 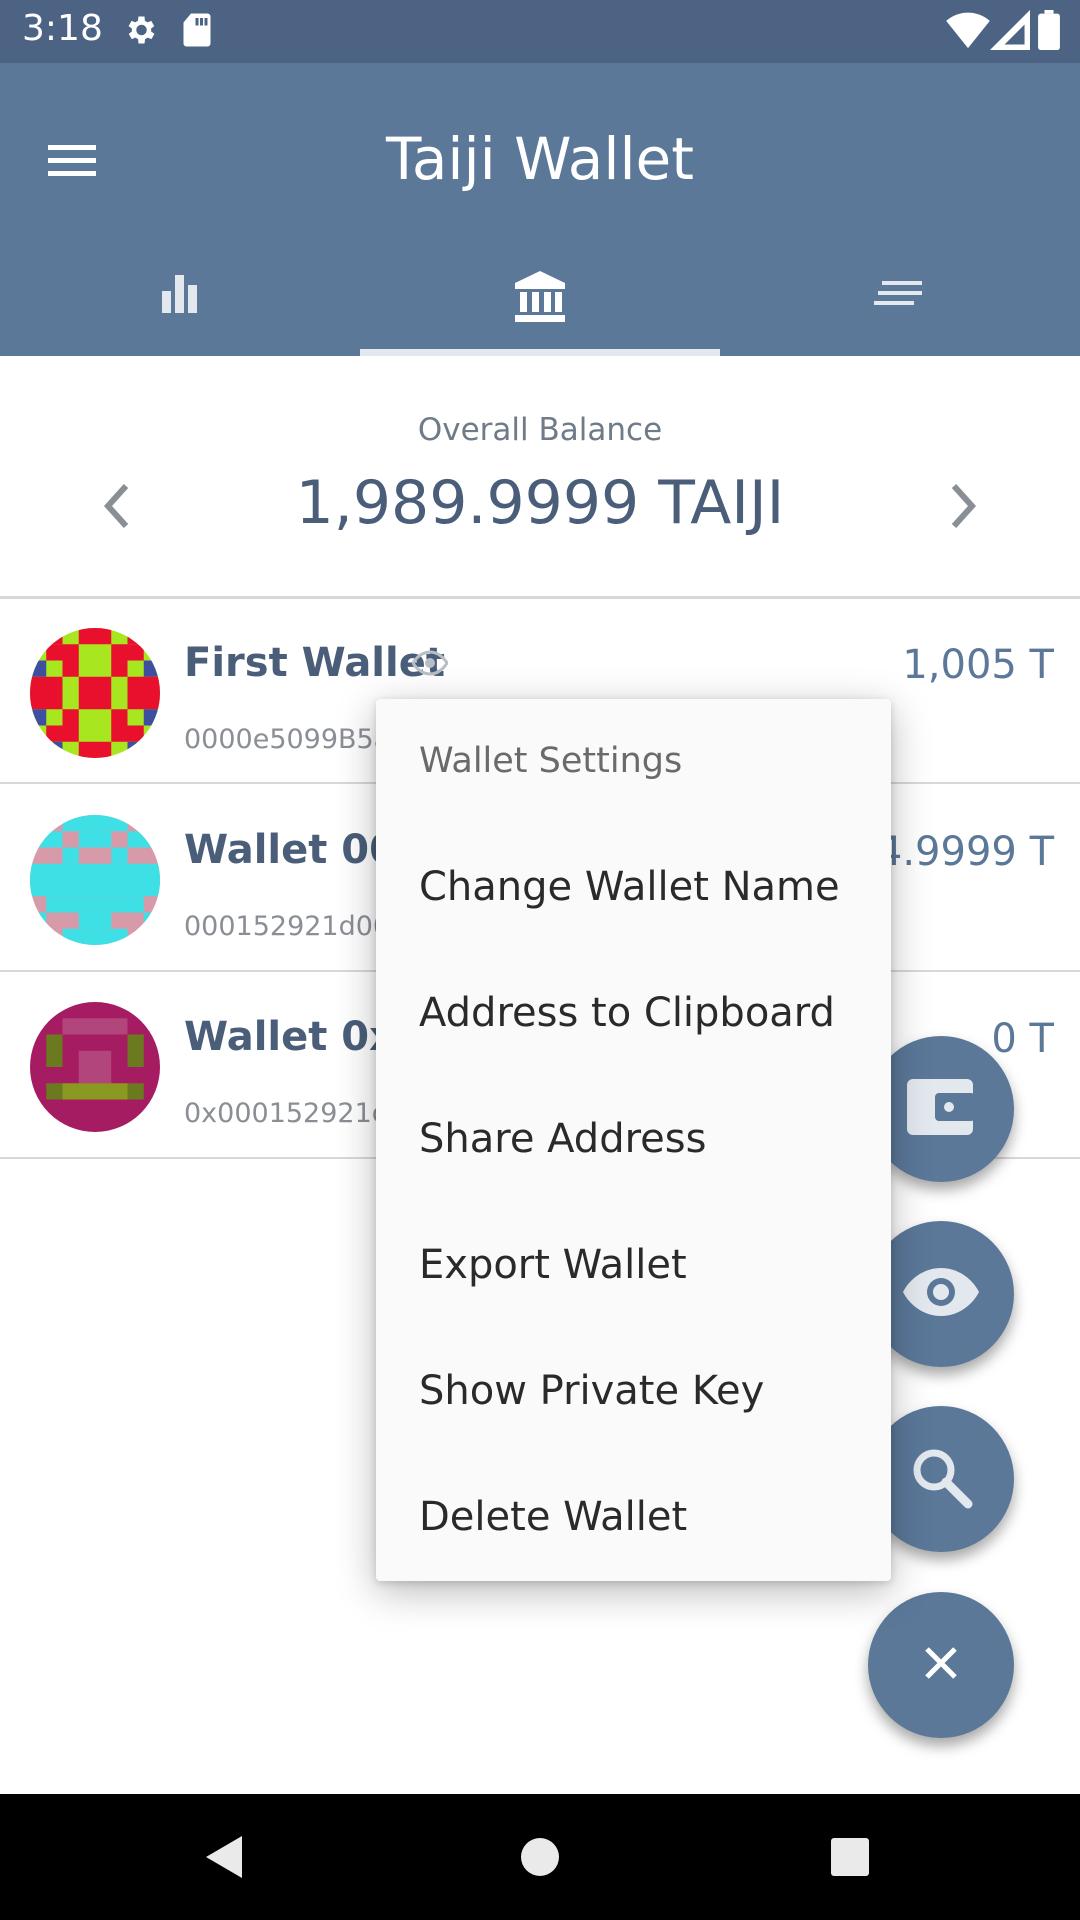 I want to click on chevron-right-icon, so click(x=963, y=506).